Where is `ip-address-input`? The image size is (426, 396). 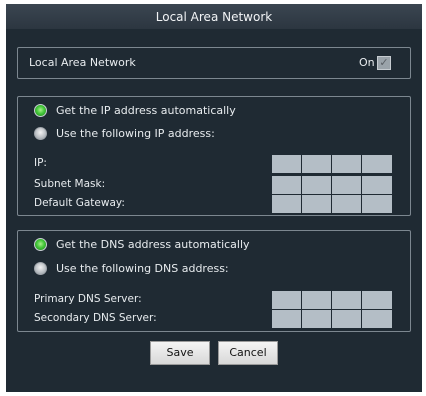 ip-address-input is located at coordinates (333, 164).